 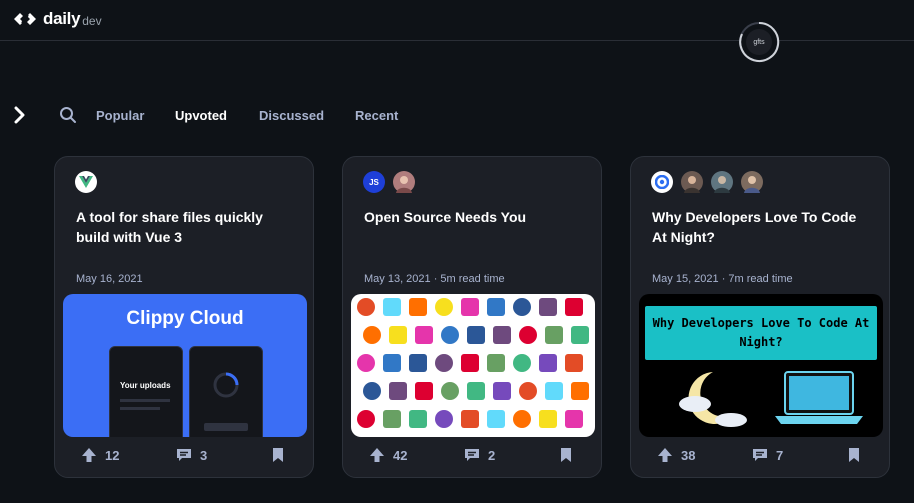 I want to click on sidebar-toggle-button, so click(x=20, y=117).